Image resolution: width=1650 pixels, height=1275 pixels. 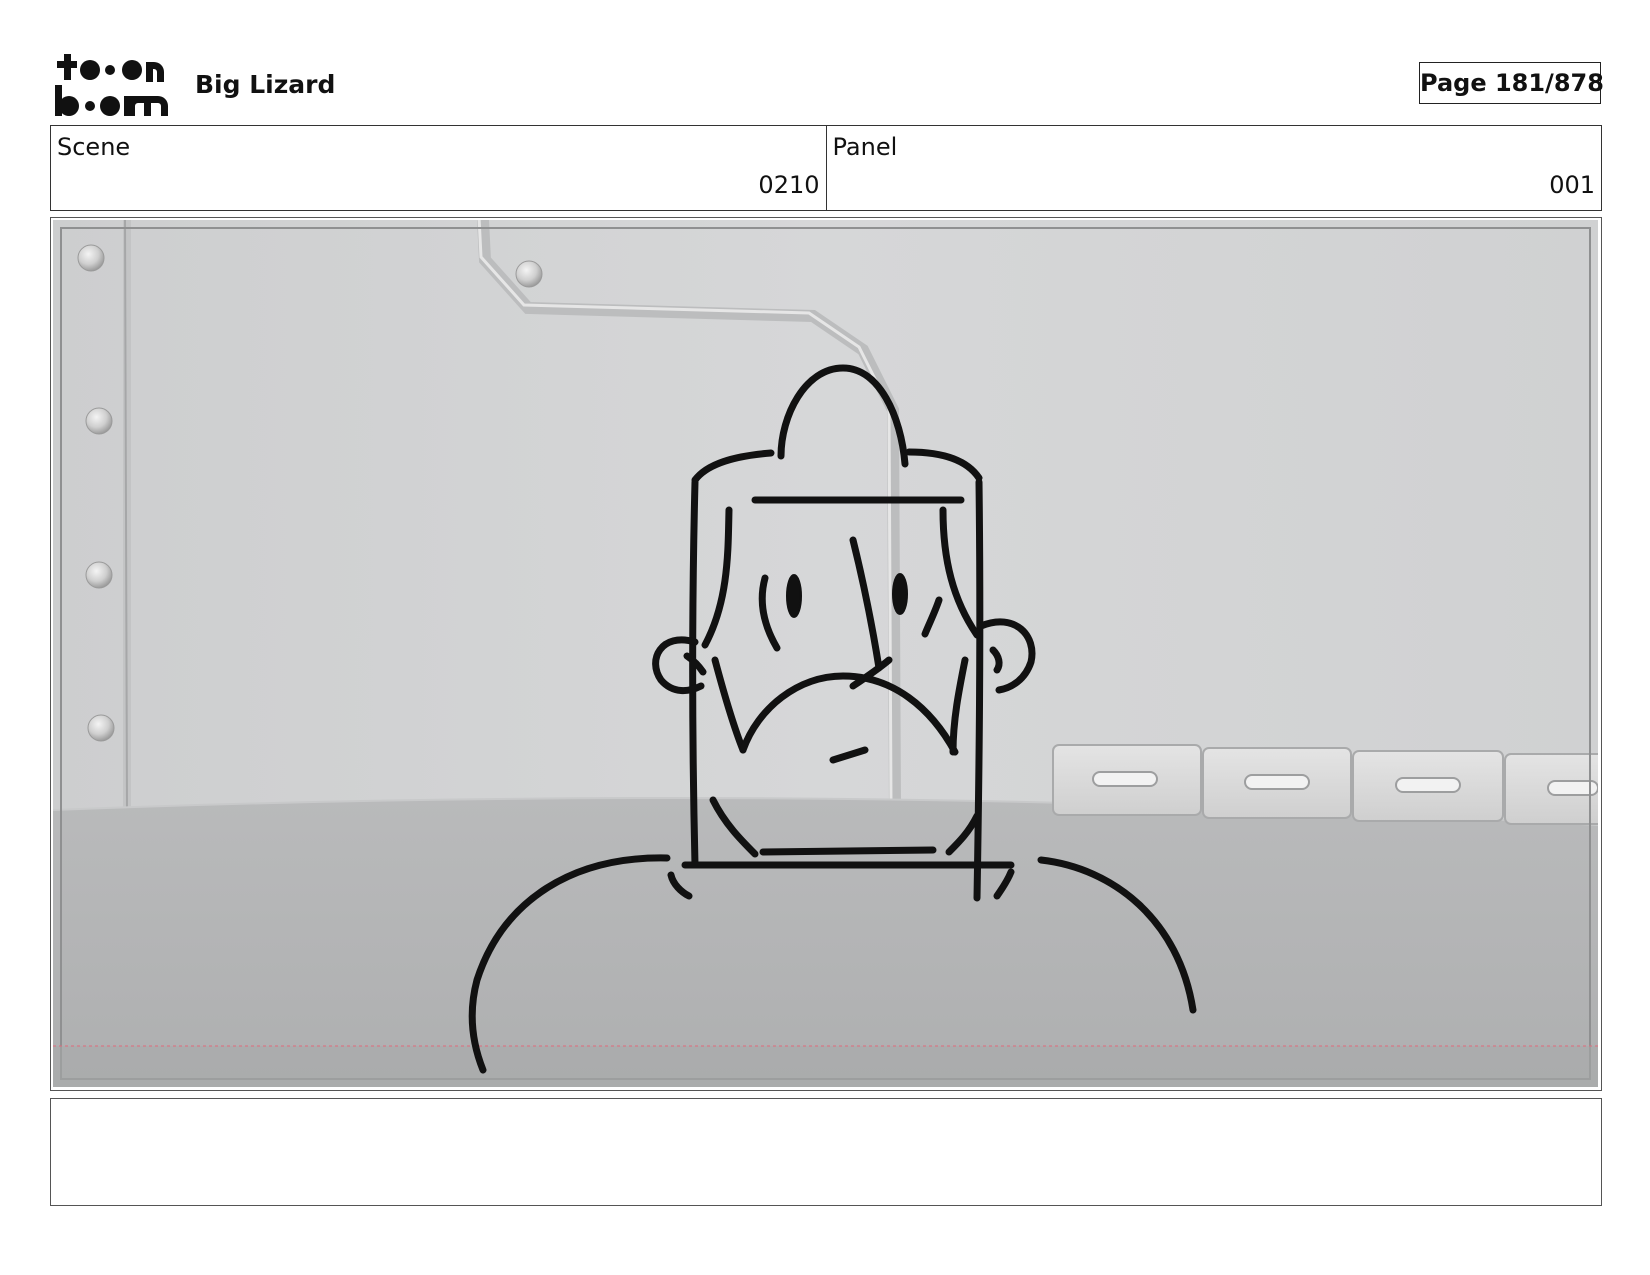 What do you see at coordinates (1511, 83) in the screenshot?
I see `page-counter: Page 181/878` at bounding box center [1511, 83].